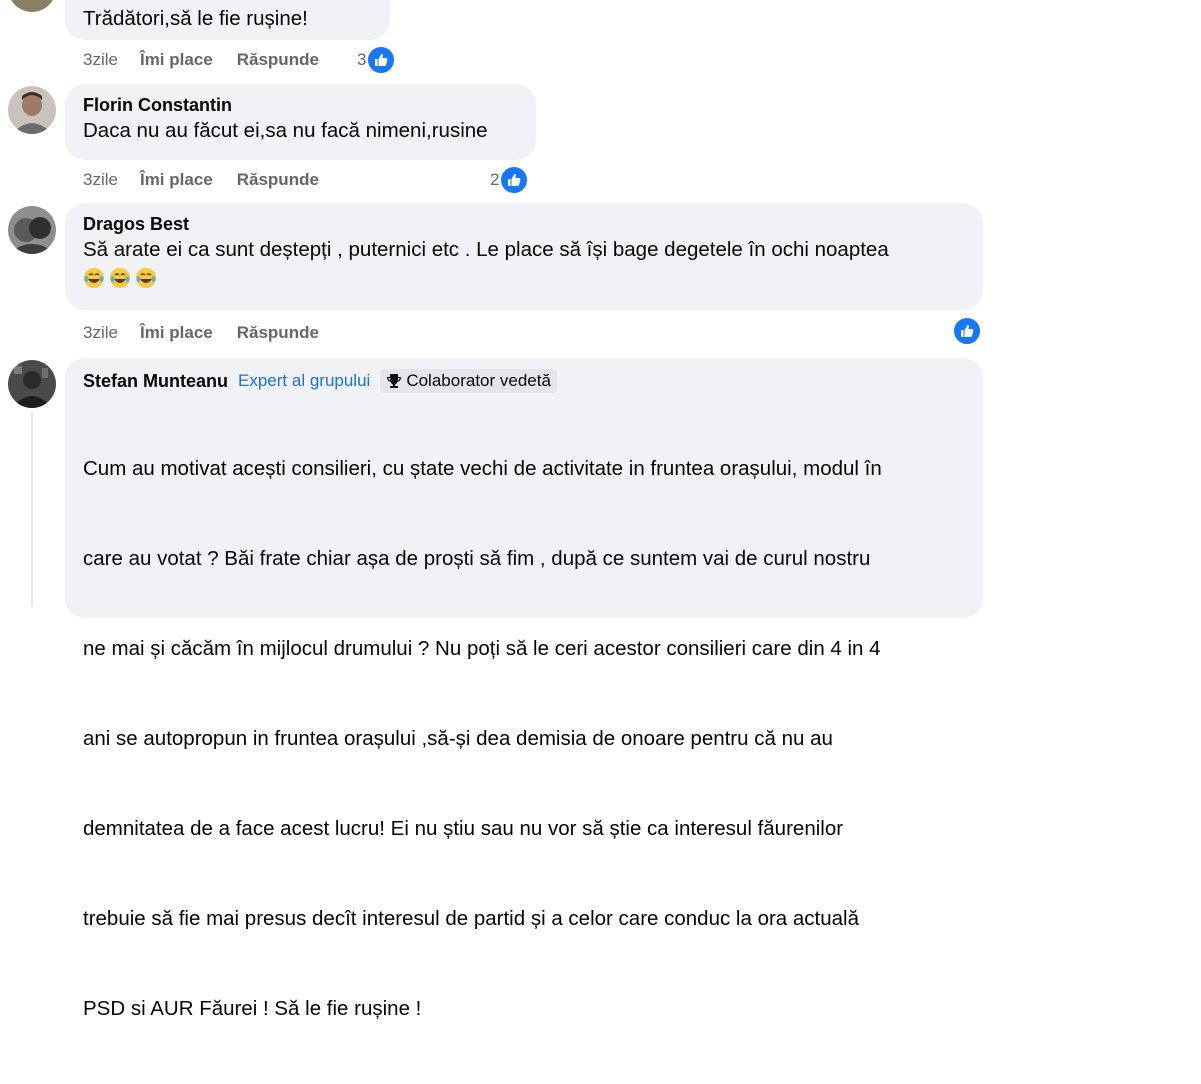 Image resolution: width=1201 pixels, height=1084 pixels. Describe the element at coordinates (195, 18) in the screenshot. I see `comment-text: Trădători,să le fie rușine!` at that location.